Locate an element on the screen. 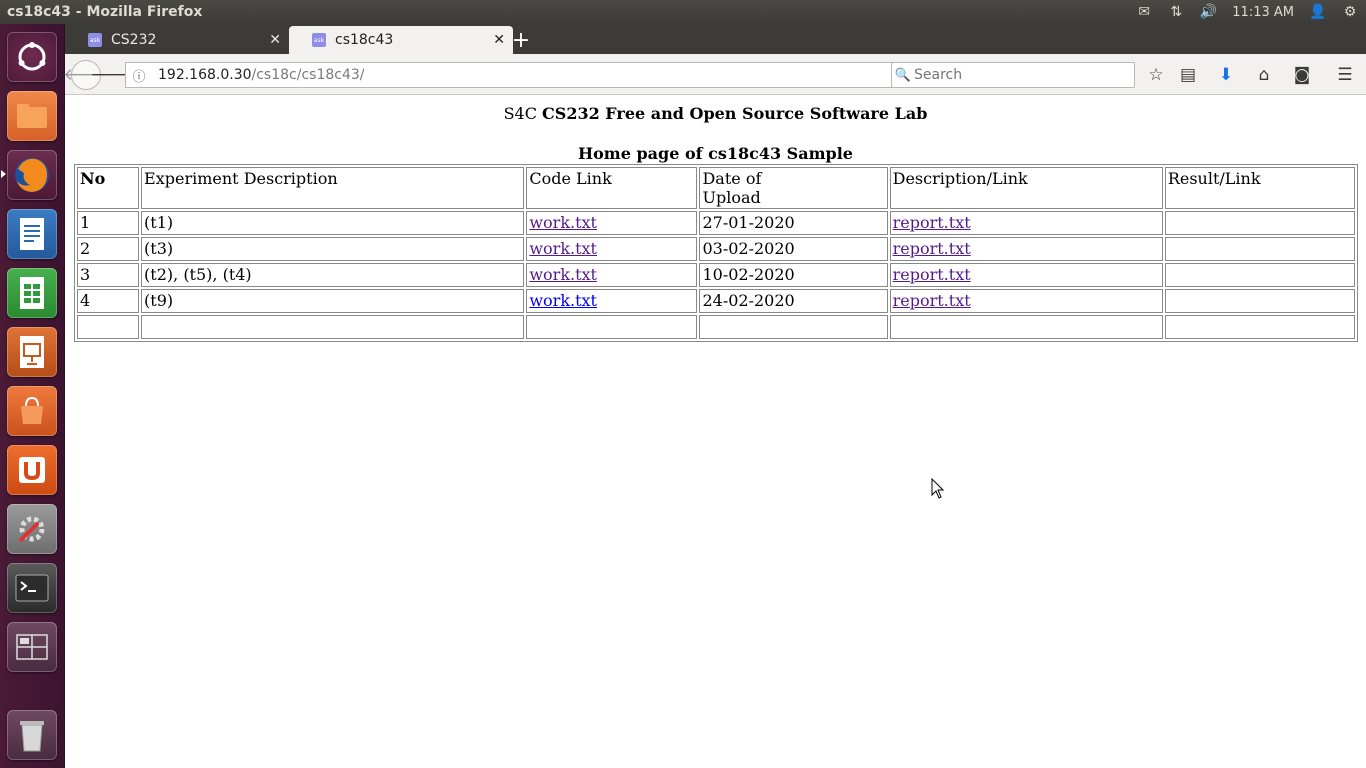  tab-cs232: ask CS232 ✕ is located at coordinates (177, 40).